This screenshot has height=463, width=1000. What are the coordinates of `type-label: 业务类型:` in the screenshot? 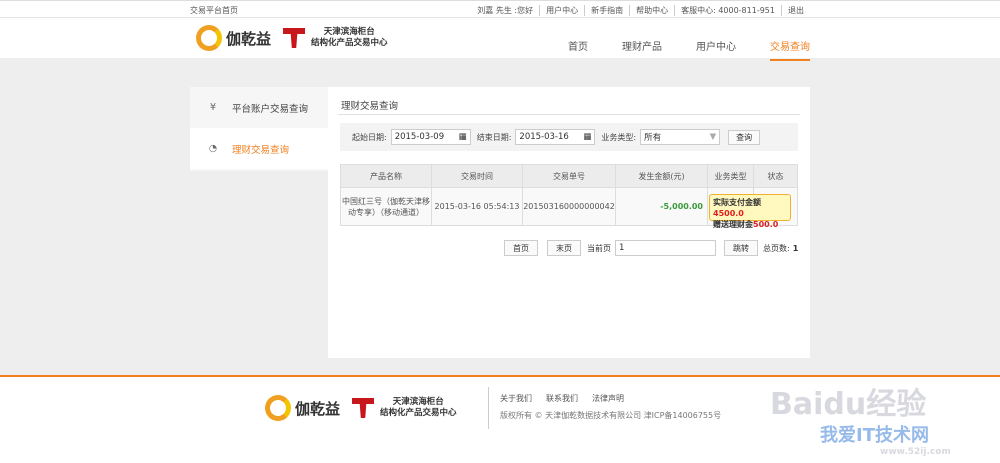 It's located at (619, 137).